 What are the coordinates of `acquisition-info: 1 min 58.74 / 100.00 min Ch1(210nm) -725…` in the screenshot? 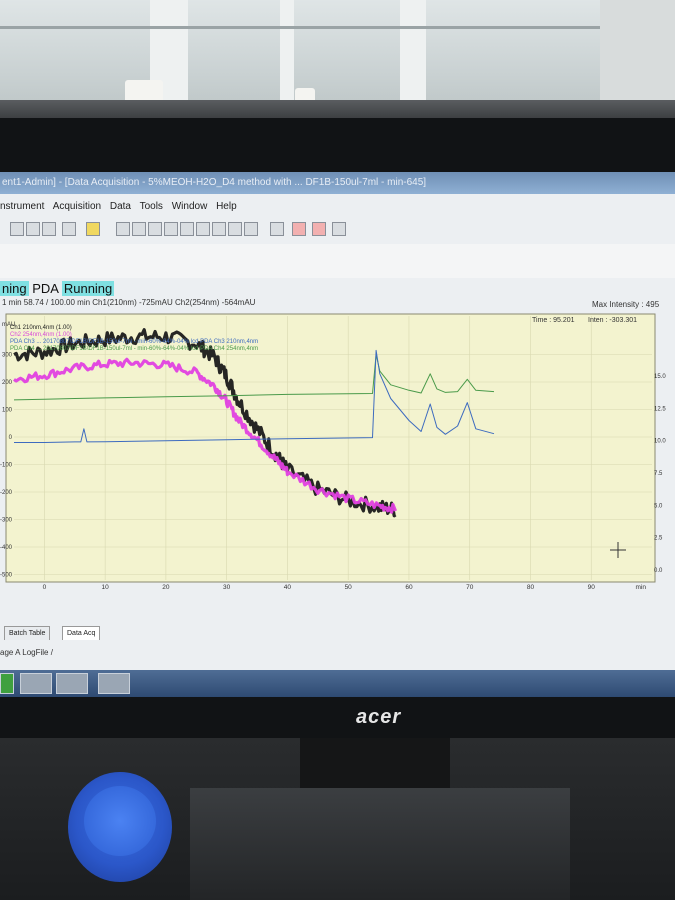 It's located at (129, 302).